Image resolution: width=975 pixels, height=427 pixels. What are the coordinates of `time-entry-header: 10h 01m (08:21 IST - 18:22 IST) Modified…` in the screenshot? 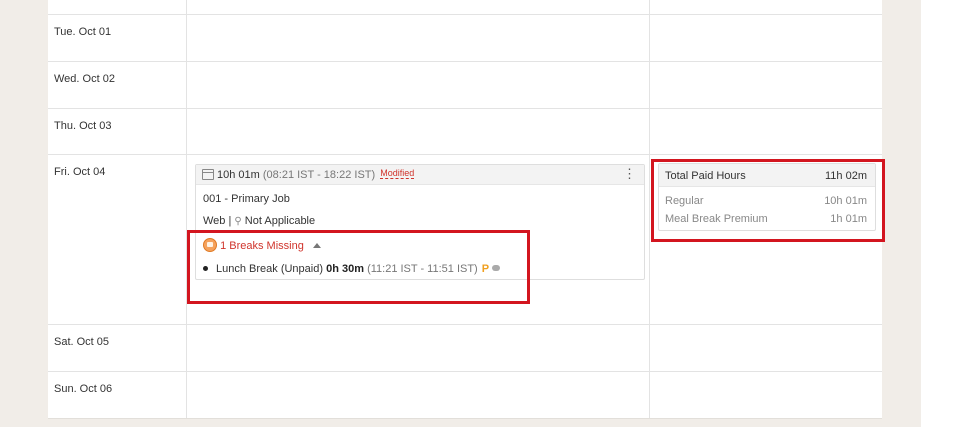 It's located at (420, 175).